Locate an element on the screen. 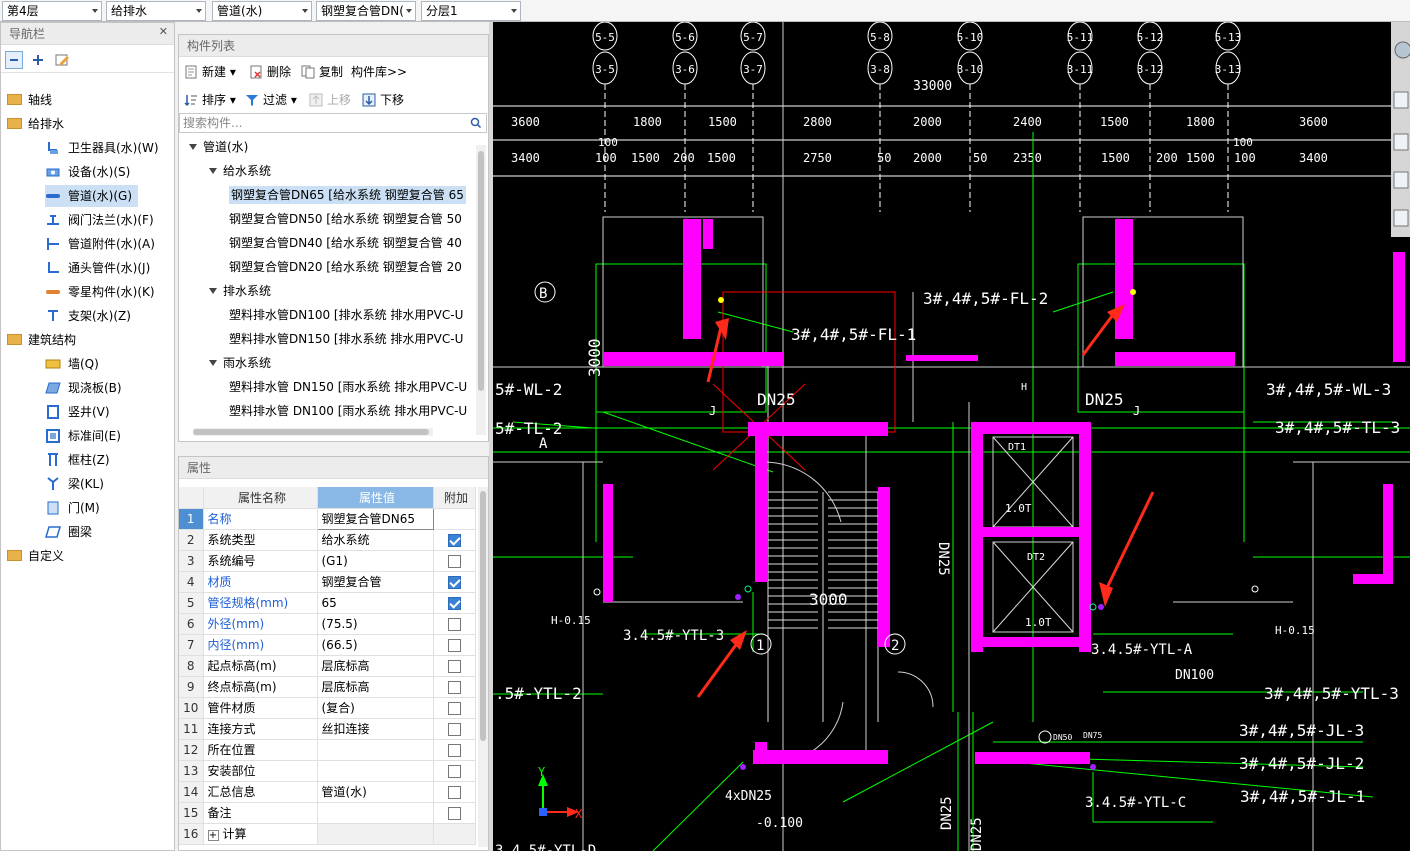  property-row: 2 系统类型 给水系统 is located at coordinates (327, 540).